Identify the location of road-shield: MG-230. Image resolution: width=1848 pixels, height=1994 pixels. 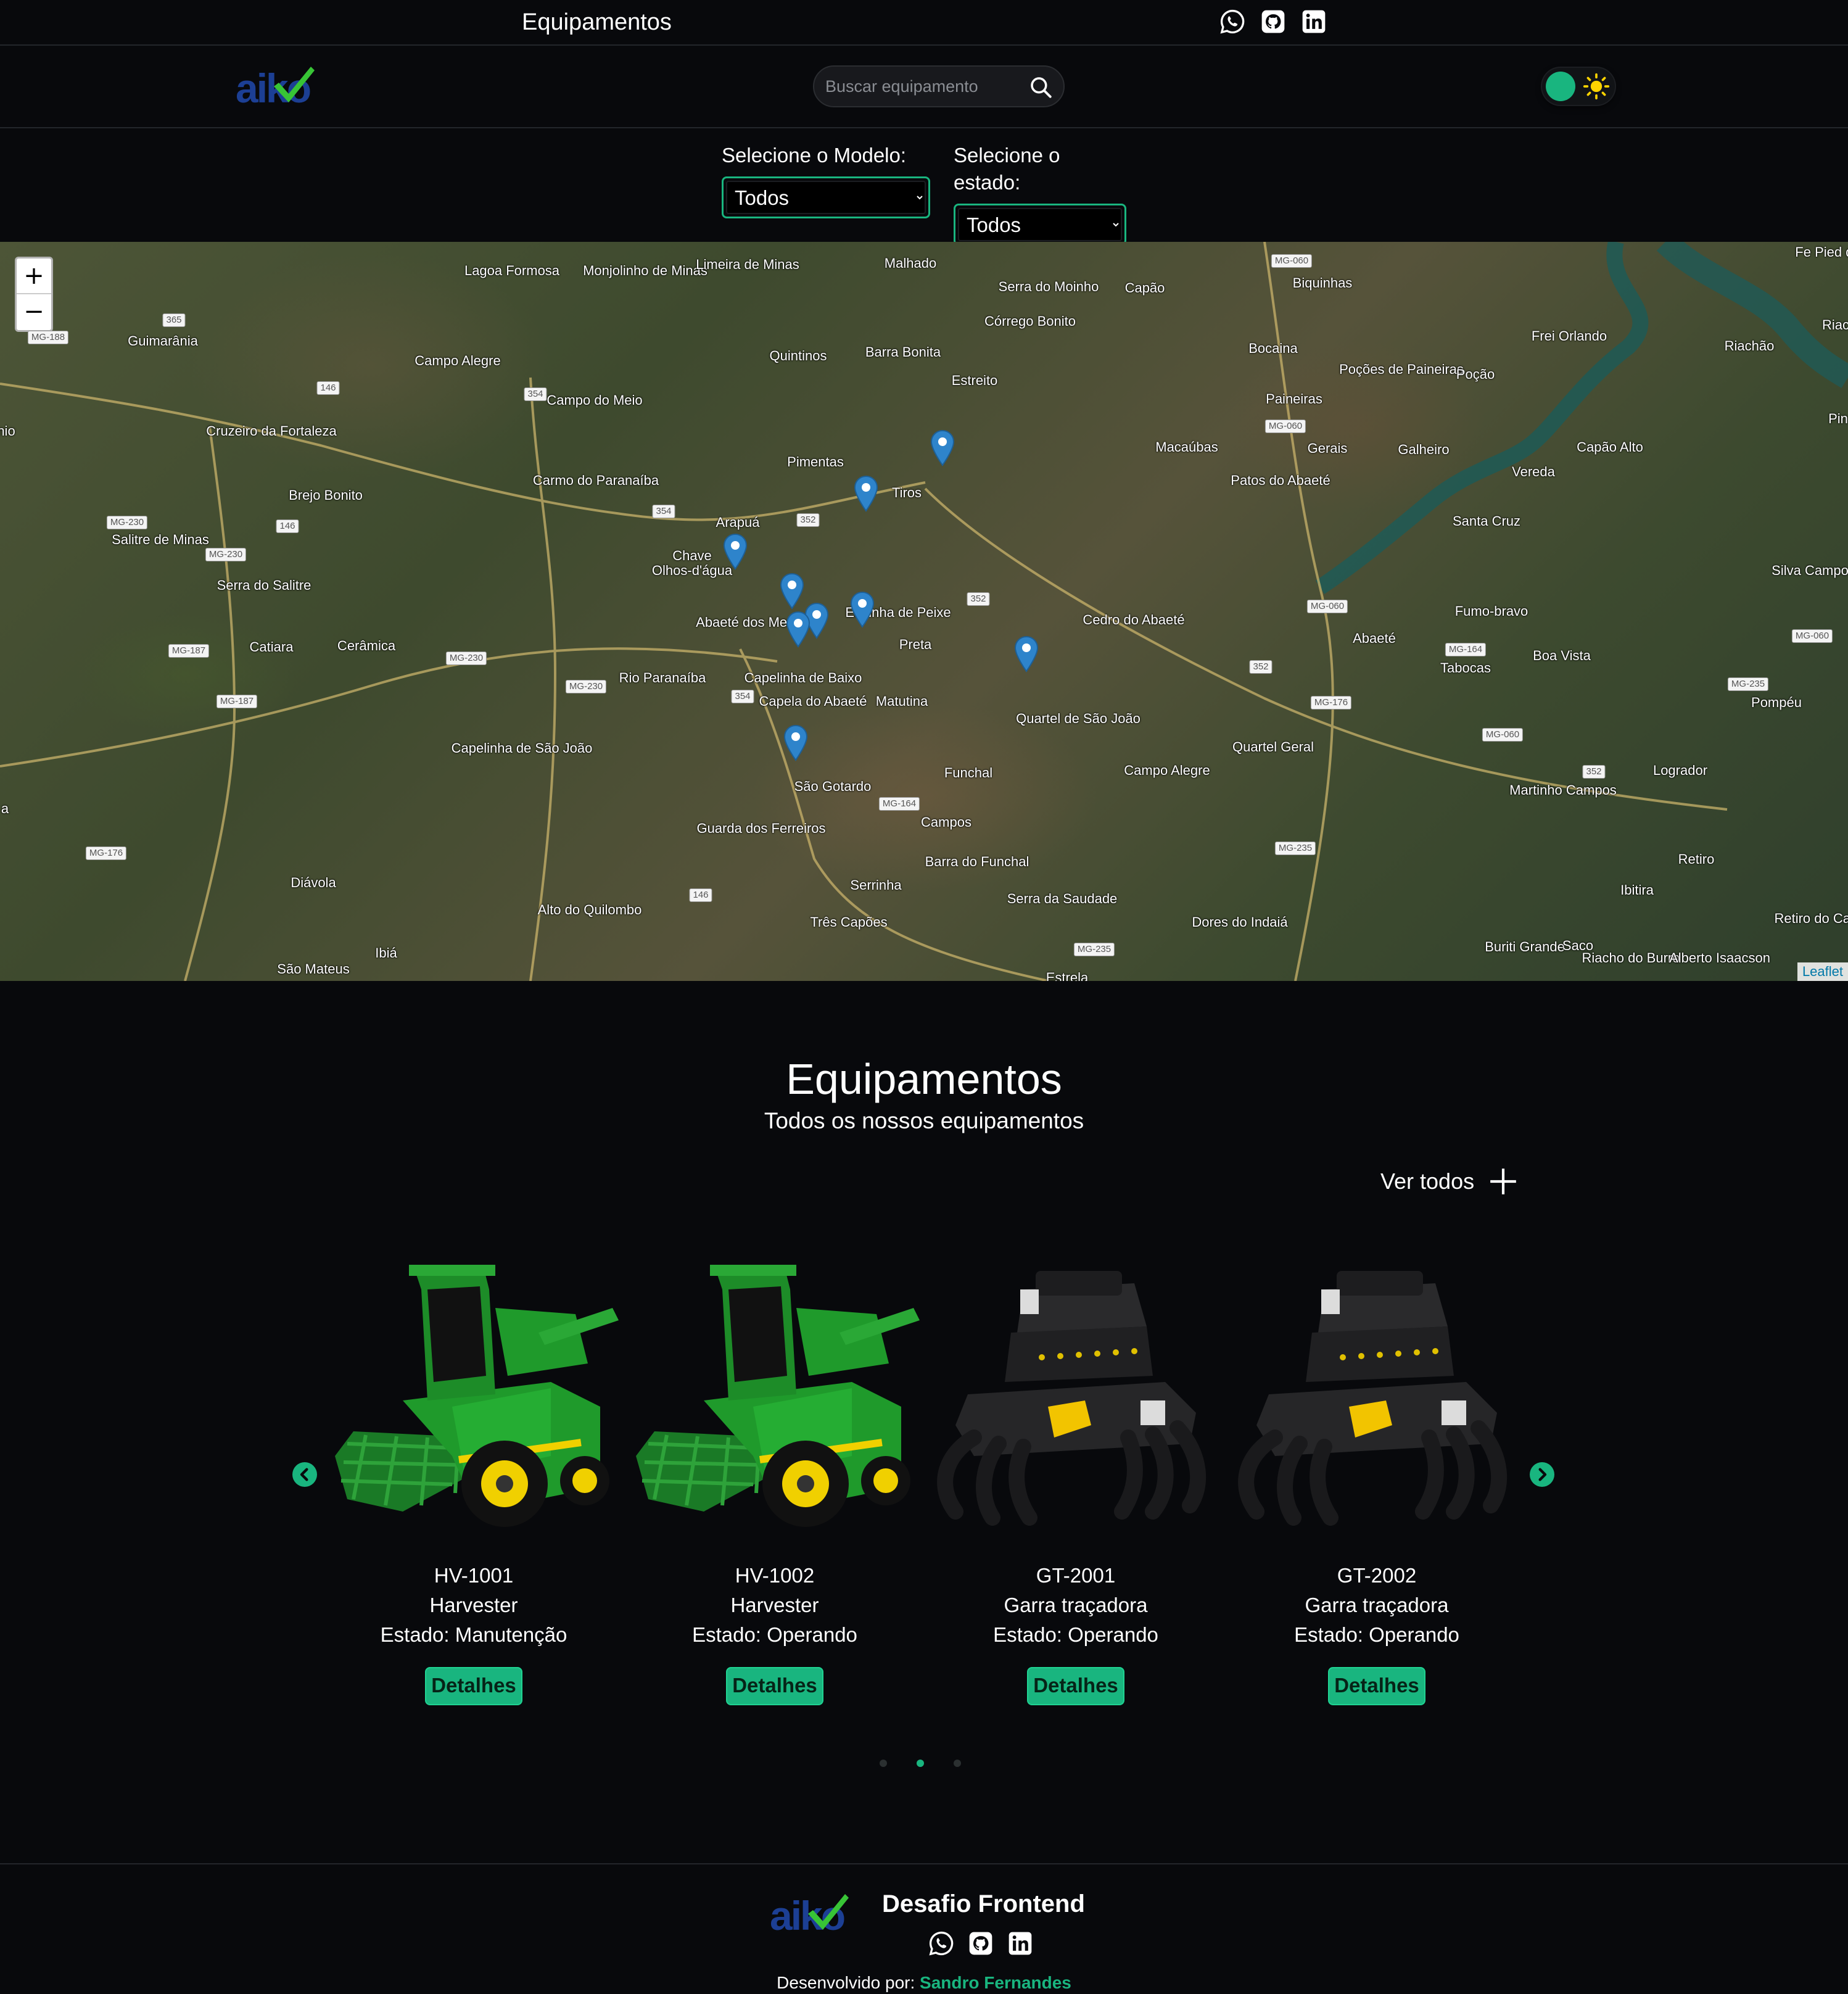
(226, 554).